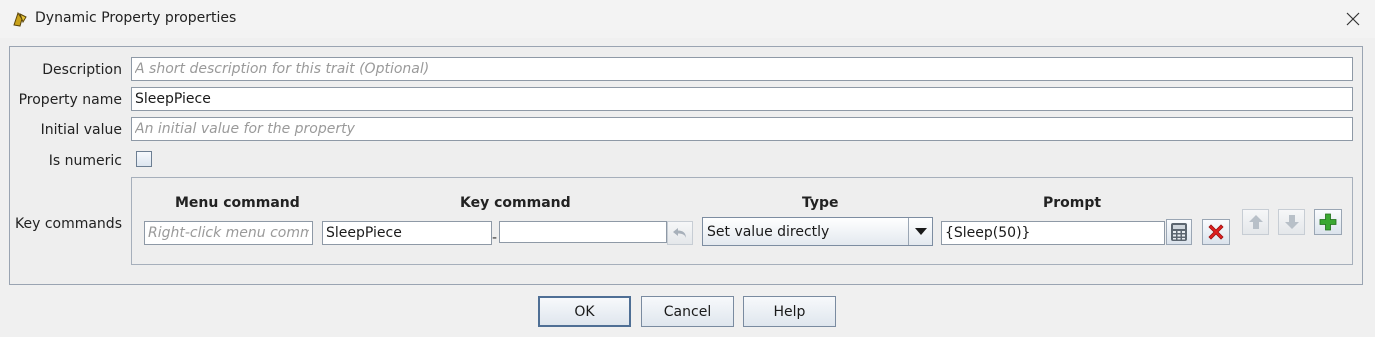 The width and height of the screenshot is (1375, 337). I want to click on delete-button, so click(1216, 232).